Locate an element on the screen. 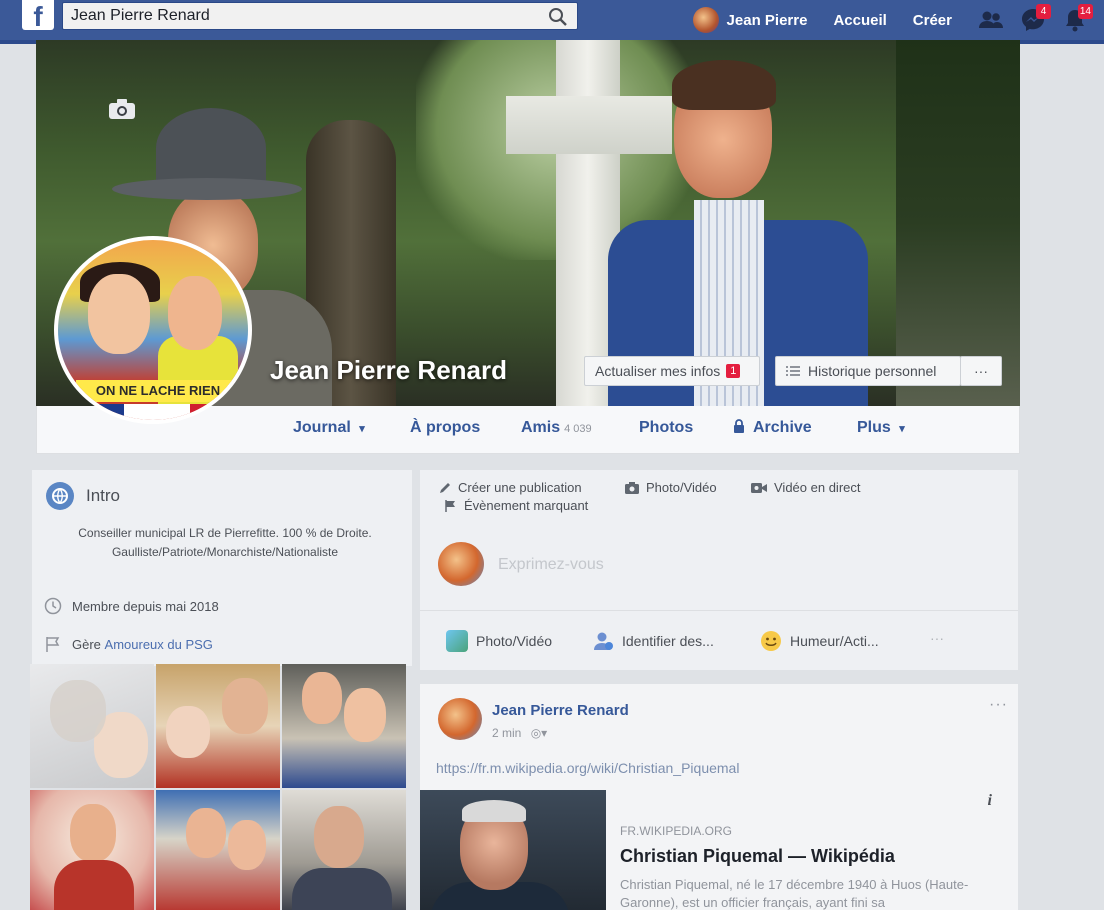 This screenshot has width=1104, height=910. composer-divider is located at coordinates (719, 610).